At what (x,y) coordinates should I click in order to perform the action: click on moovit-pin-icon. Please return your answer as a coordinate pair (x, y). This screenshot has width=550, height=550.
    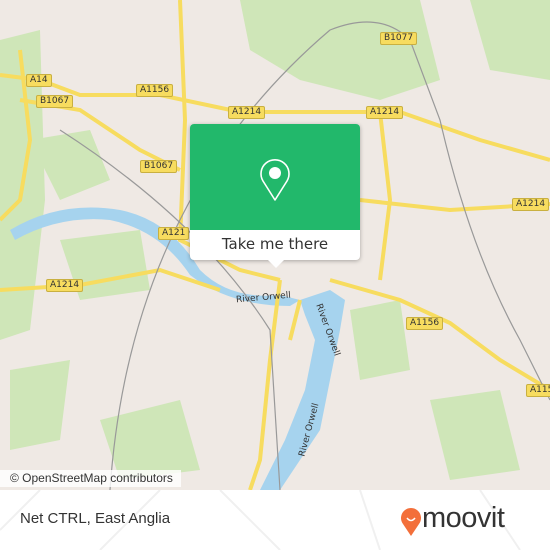
    Looking at the image, I should click on (411, 522).